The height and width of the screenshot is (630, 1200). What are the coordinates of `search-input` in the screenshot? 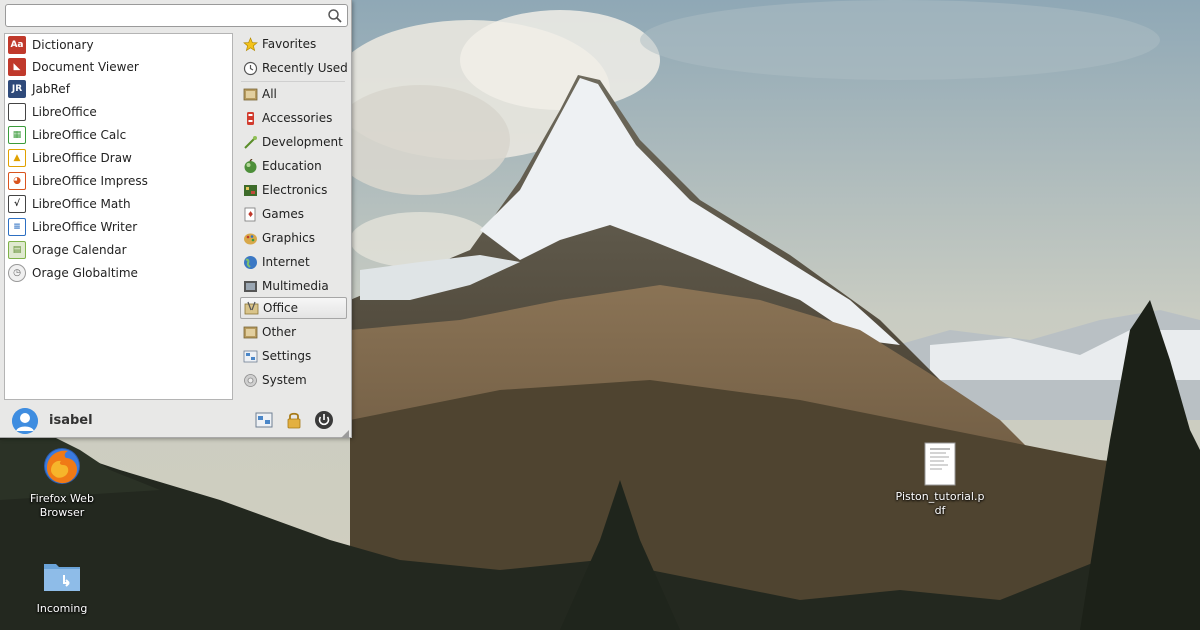 It's located at (165, 15).